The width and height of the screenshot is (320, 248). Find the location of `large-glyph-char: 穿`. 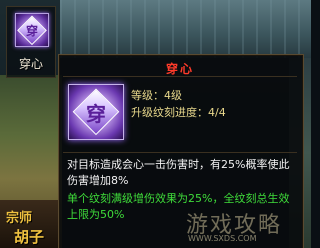

large-glyph-char: 穿 is located at coordinates (96, 113).